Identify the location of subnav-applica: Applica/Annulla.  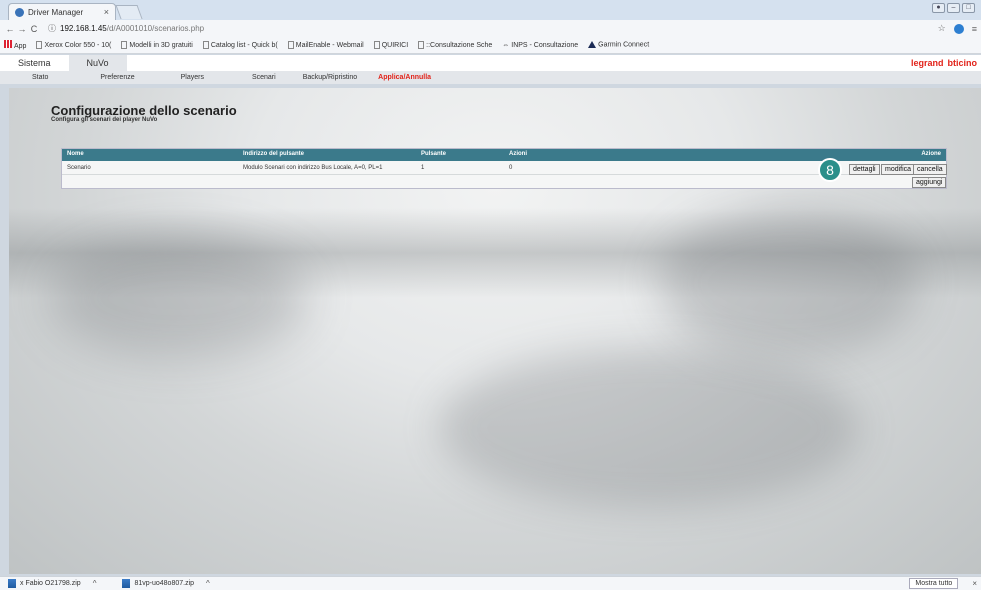
(404, 77).